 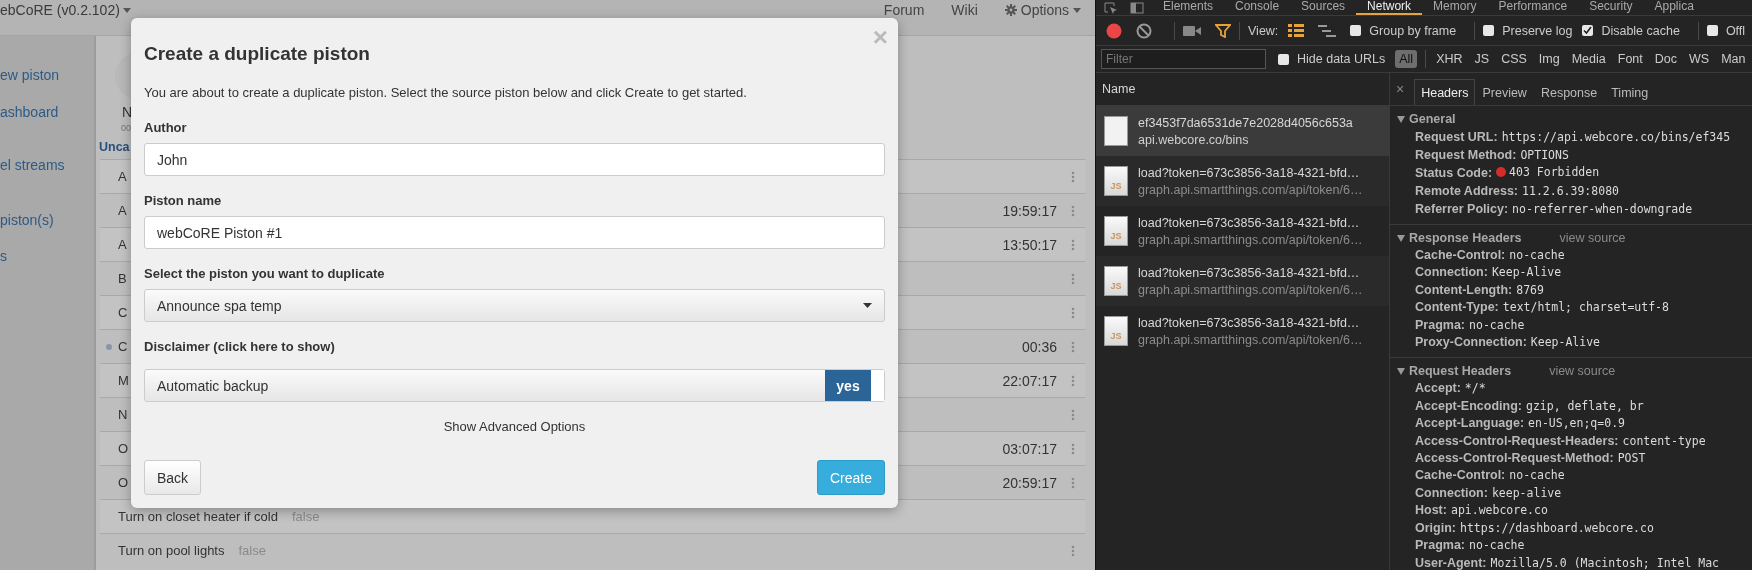 I want to click on piston-time: 03:07:17, so click(x=1029, y=448).